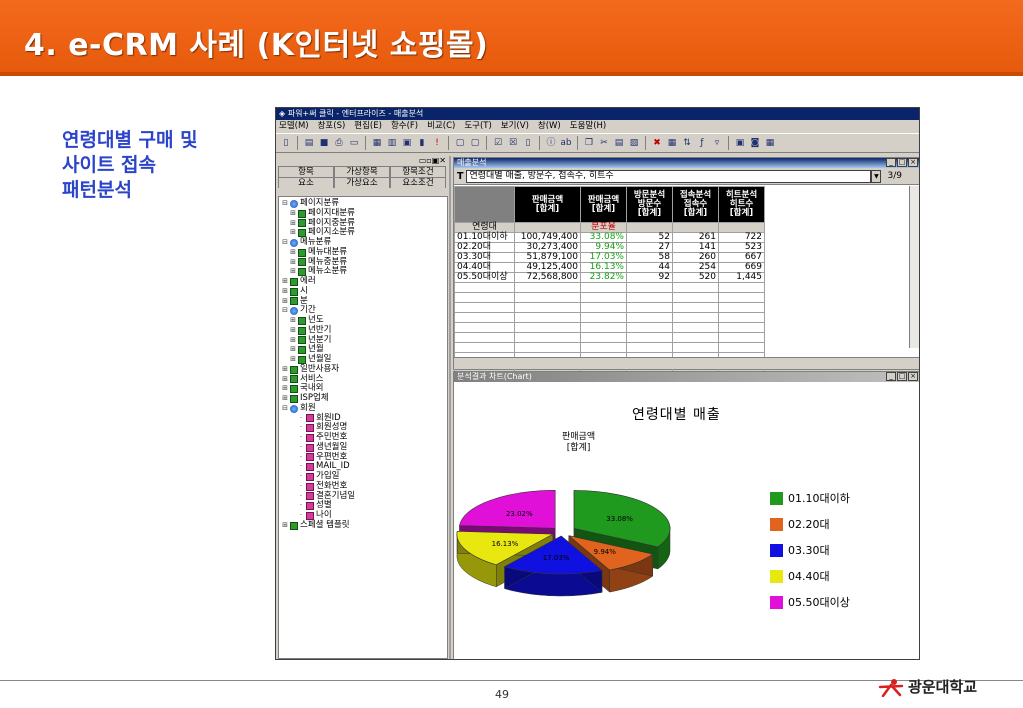 This screenshot has width=1023, height=708. I want to click on row-label: 02.20대, so click(484, 247).